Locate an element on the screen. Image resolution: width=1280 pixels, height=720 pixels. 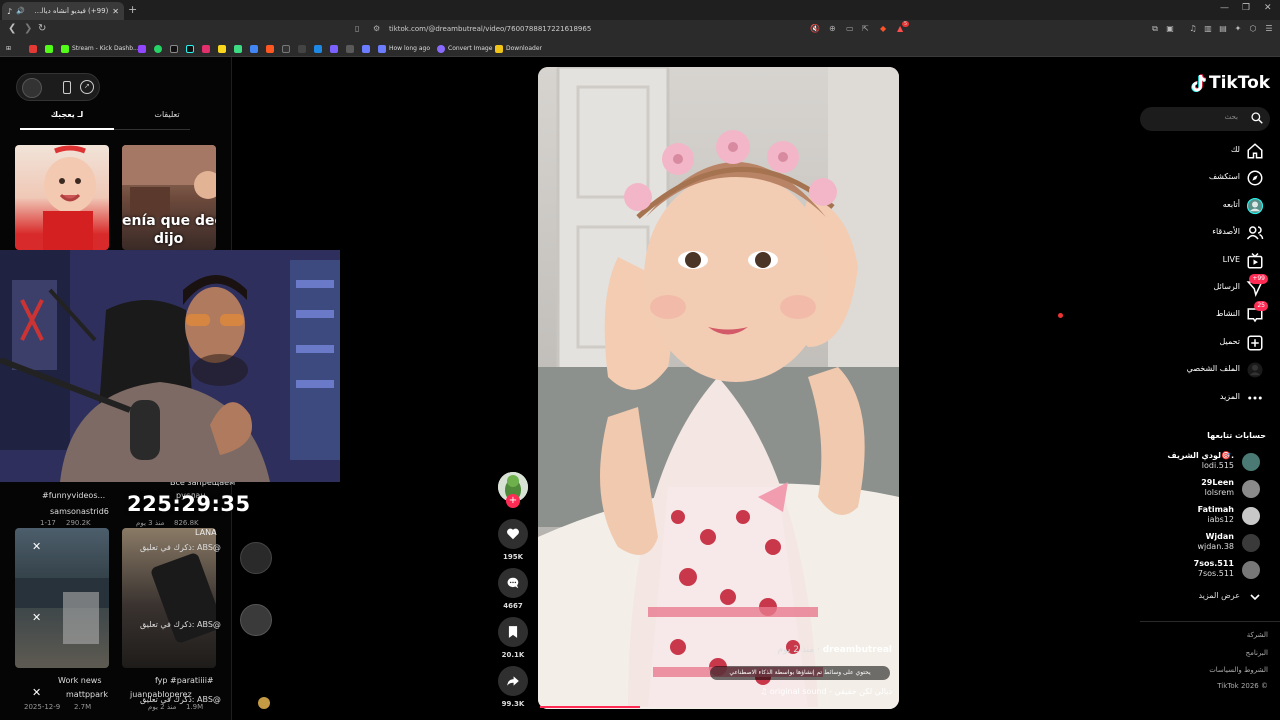
bookmark-tiktok is located at coordinates (190, 48).